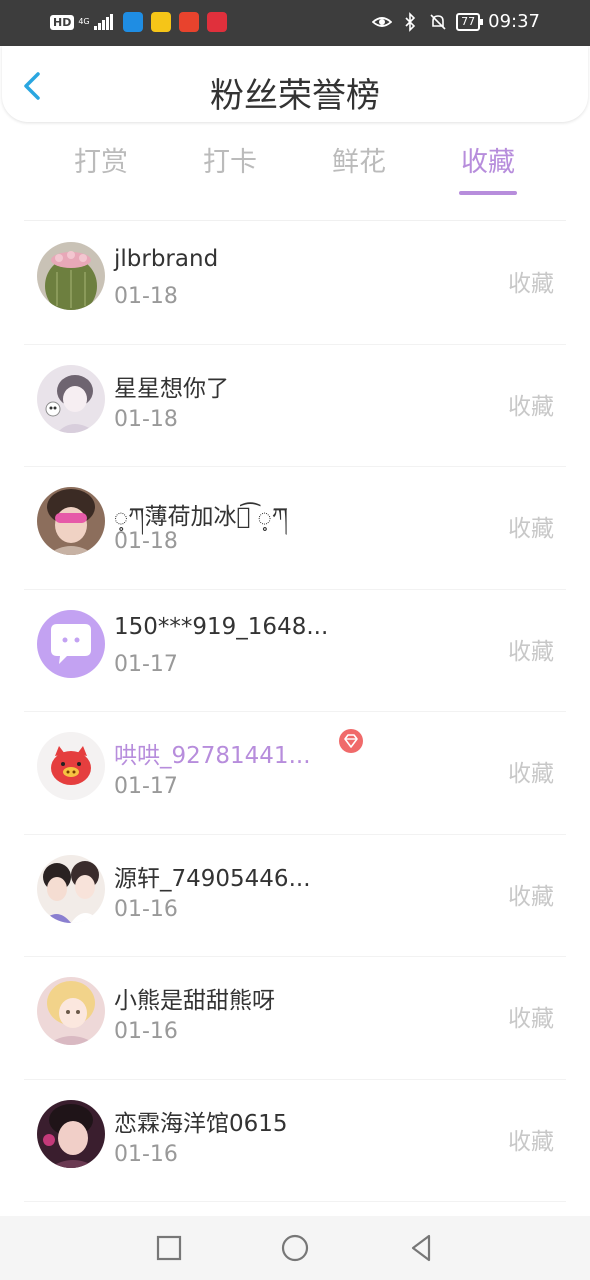 This screenshot has height=1280, width=590. Describe the element at coordinates (101, 159) in the screenshot. I see `tab-reward: 打赏` at that location.